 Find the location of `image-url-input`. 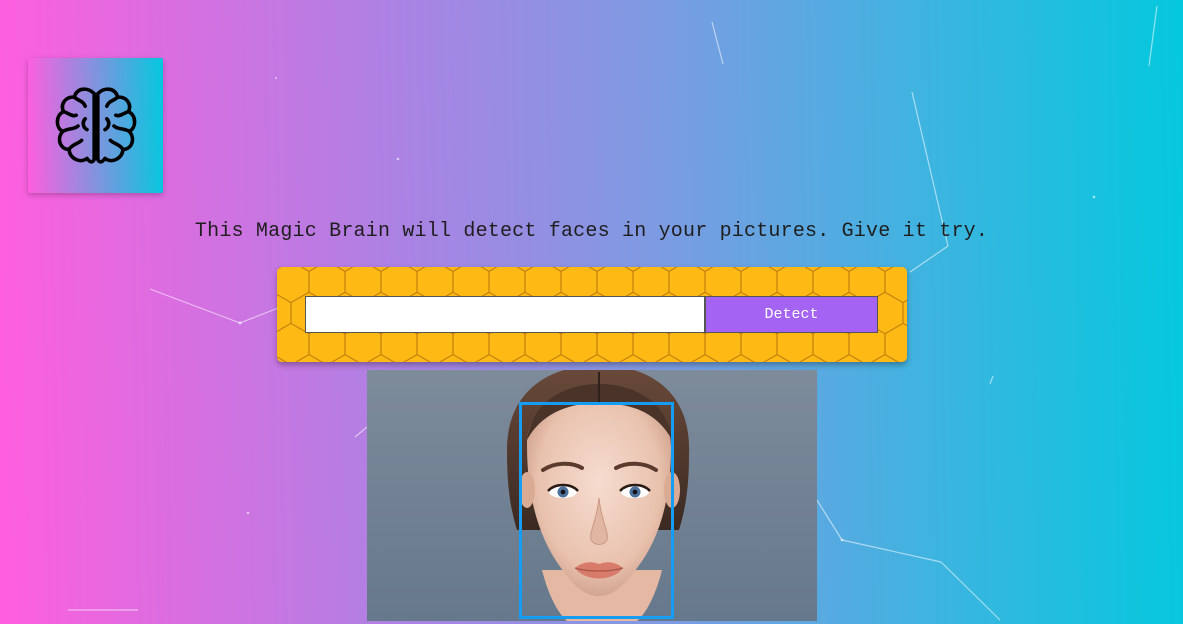

image-url-input is located at coordinates (505, 314).